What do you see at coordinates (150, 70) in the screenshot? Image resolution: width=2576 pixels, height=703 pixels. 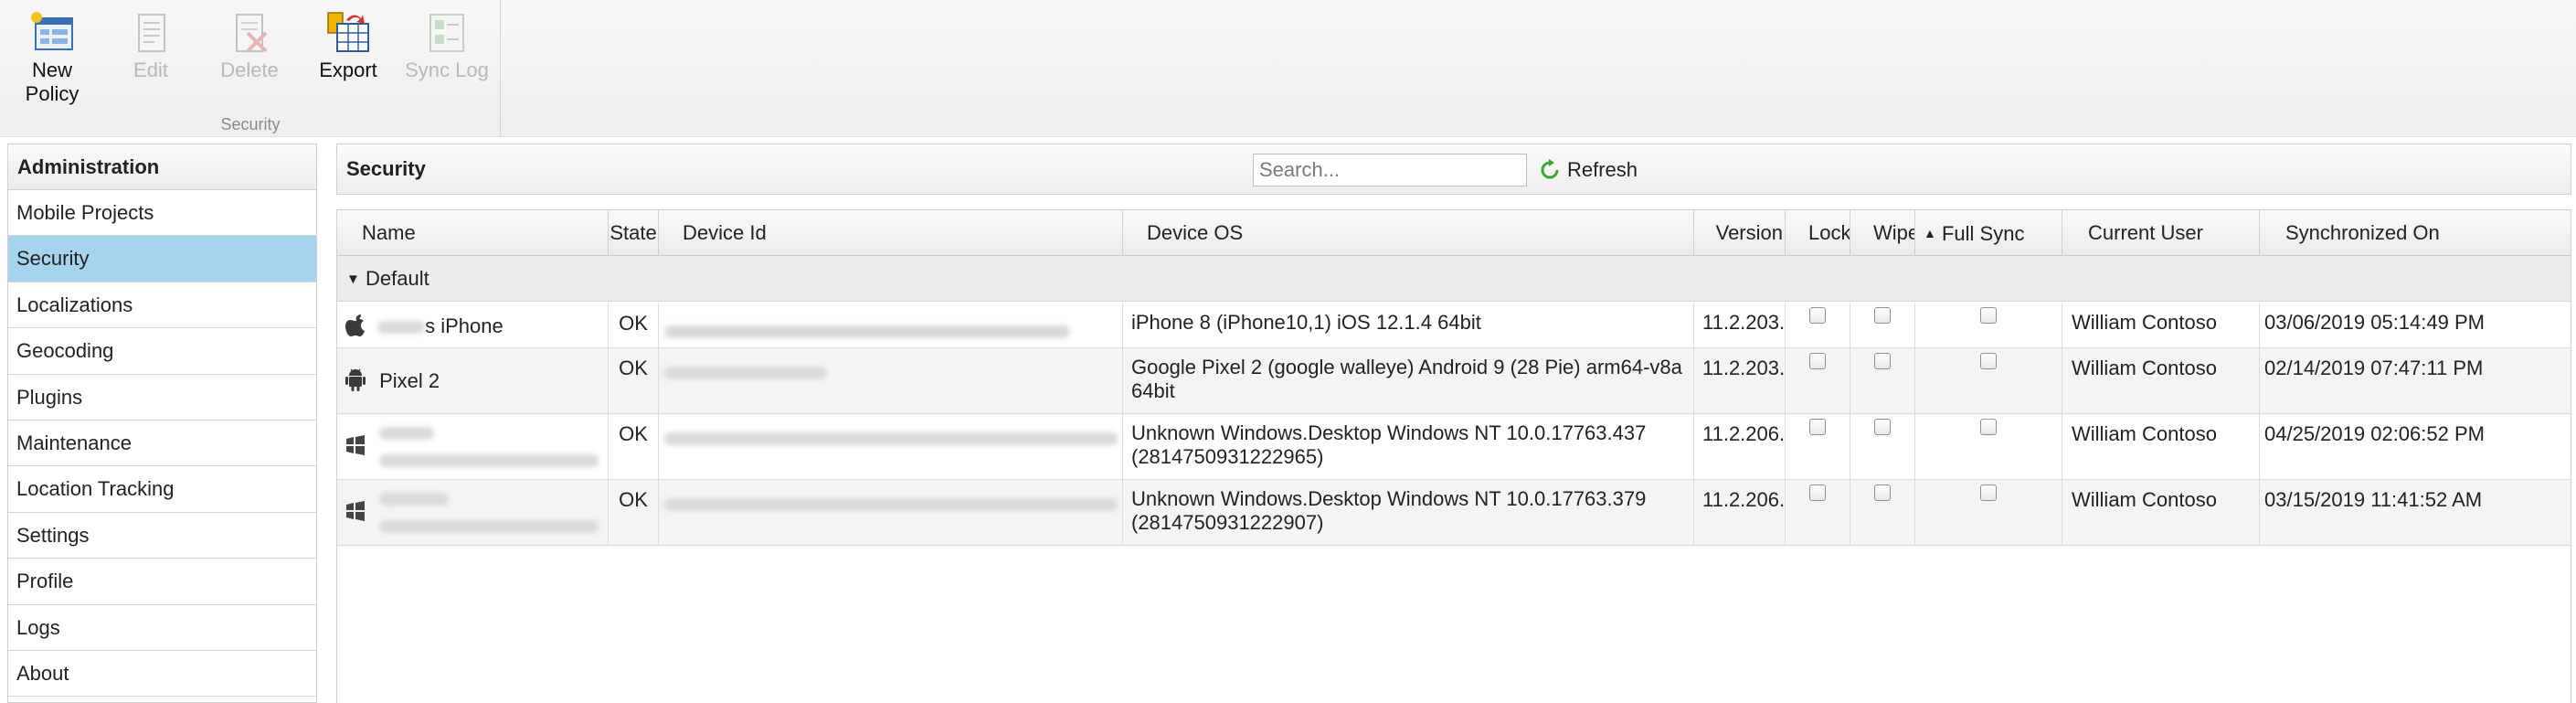 I see `edit-label: Edit` at bounding box center [150, 70].